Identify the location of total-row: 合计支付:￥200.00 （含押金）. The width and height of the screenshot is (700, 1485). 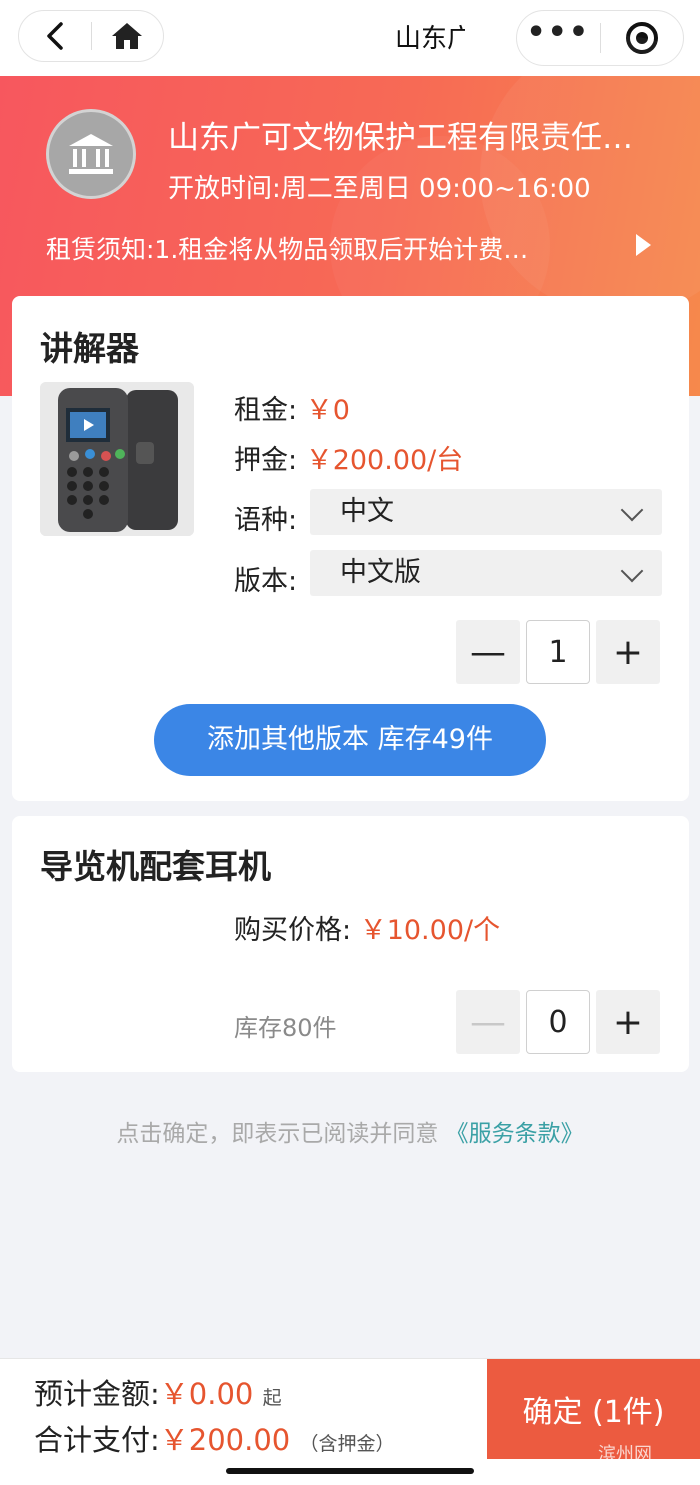
(214, 1440).